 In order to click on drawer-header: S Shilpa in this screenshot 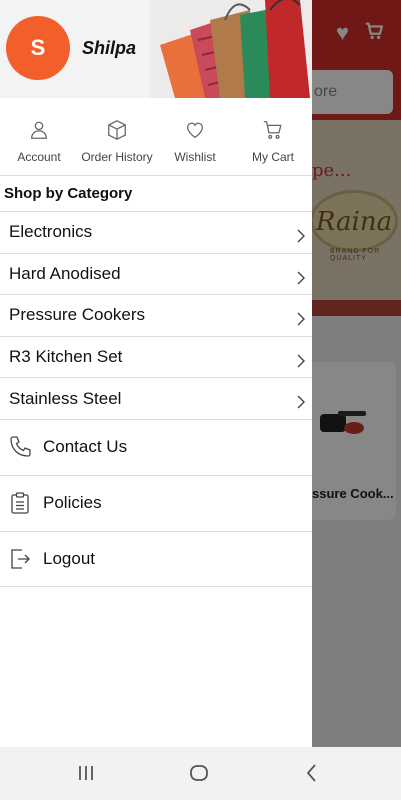, I will do `click(156, 49)`.